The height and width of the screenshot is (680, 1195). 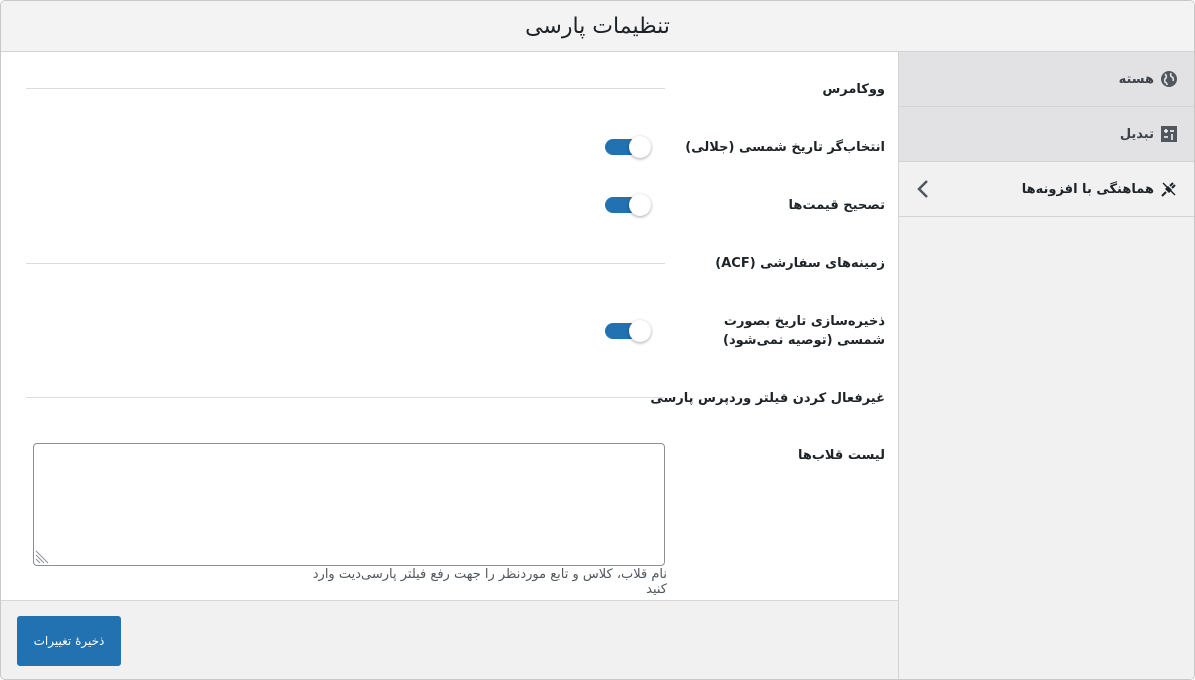 What do you see at coordinates (1087, 189) in the screenshot?
I see `sidebar-item-label: هماهنگی با افزونه‌ها` at bounding box center [1087, 189].